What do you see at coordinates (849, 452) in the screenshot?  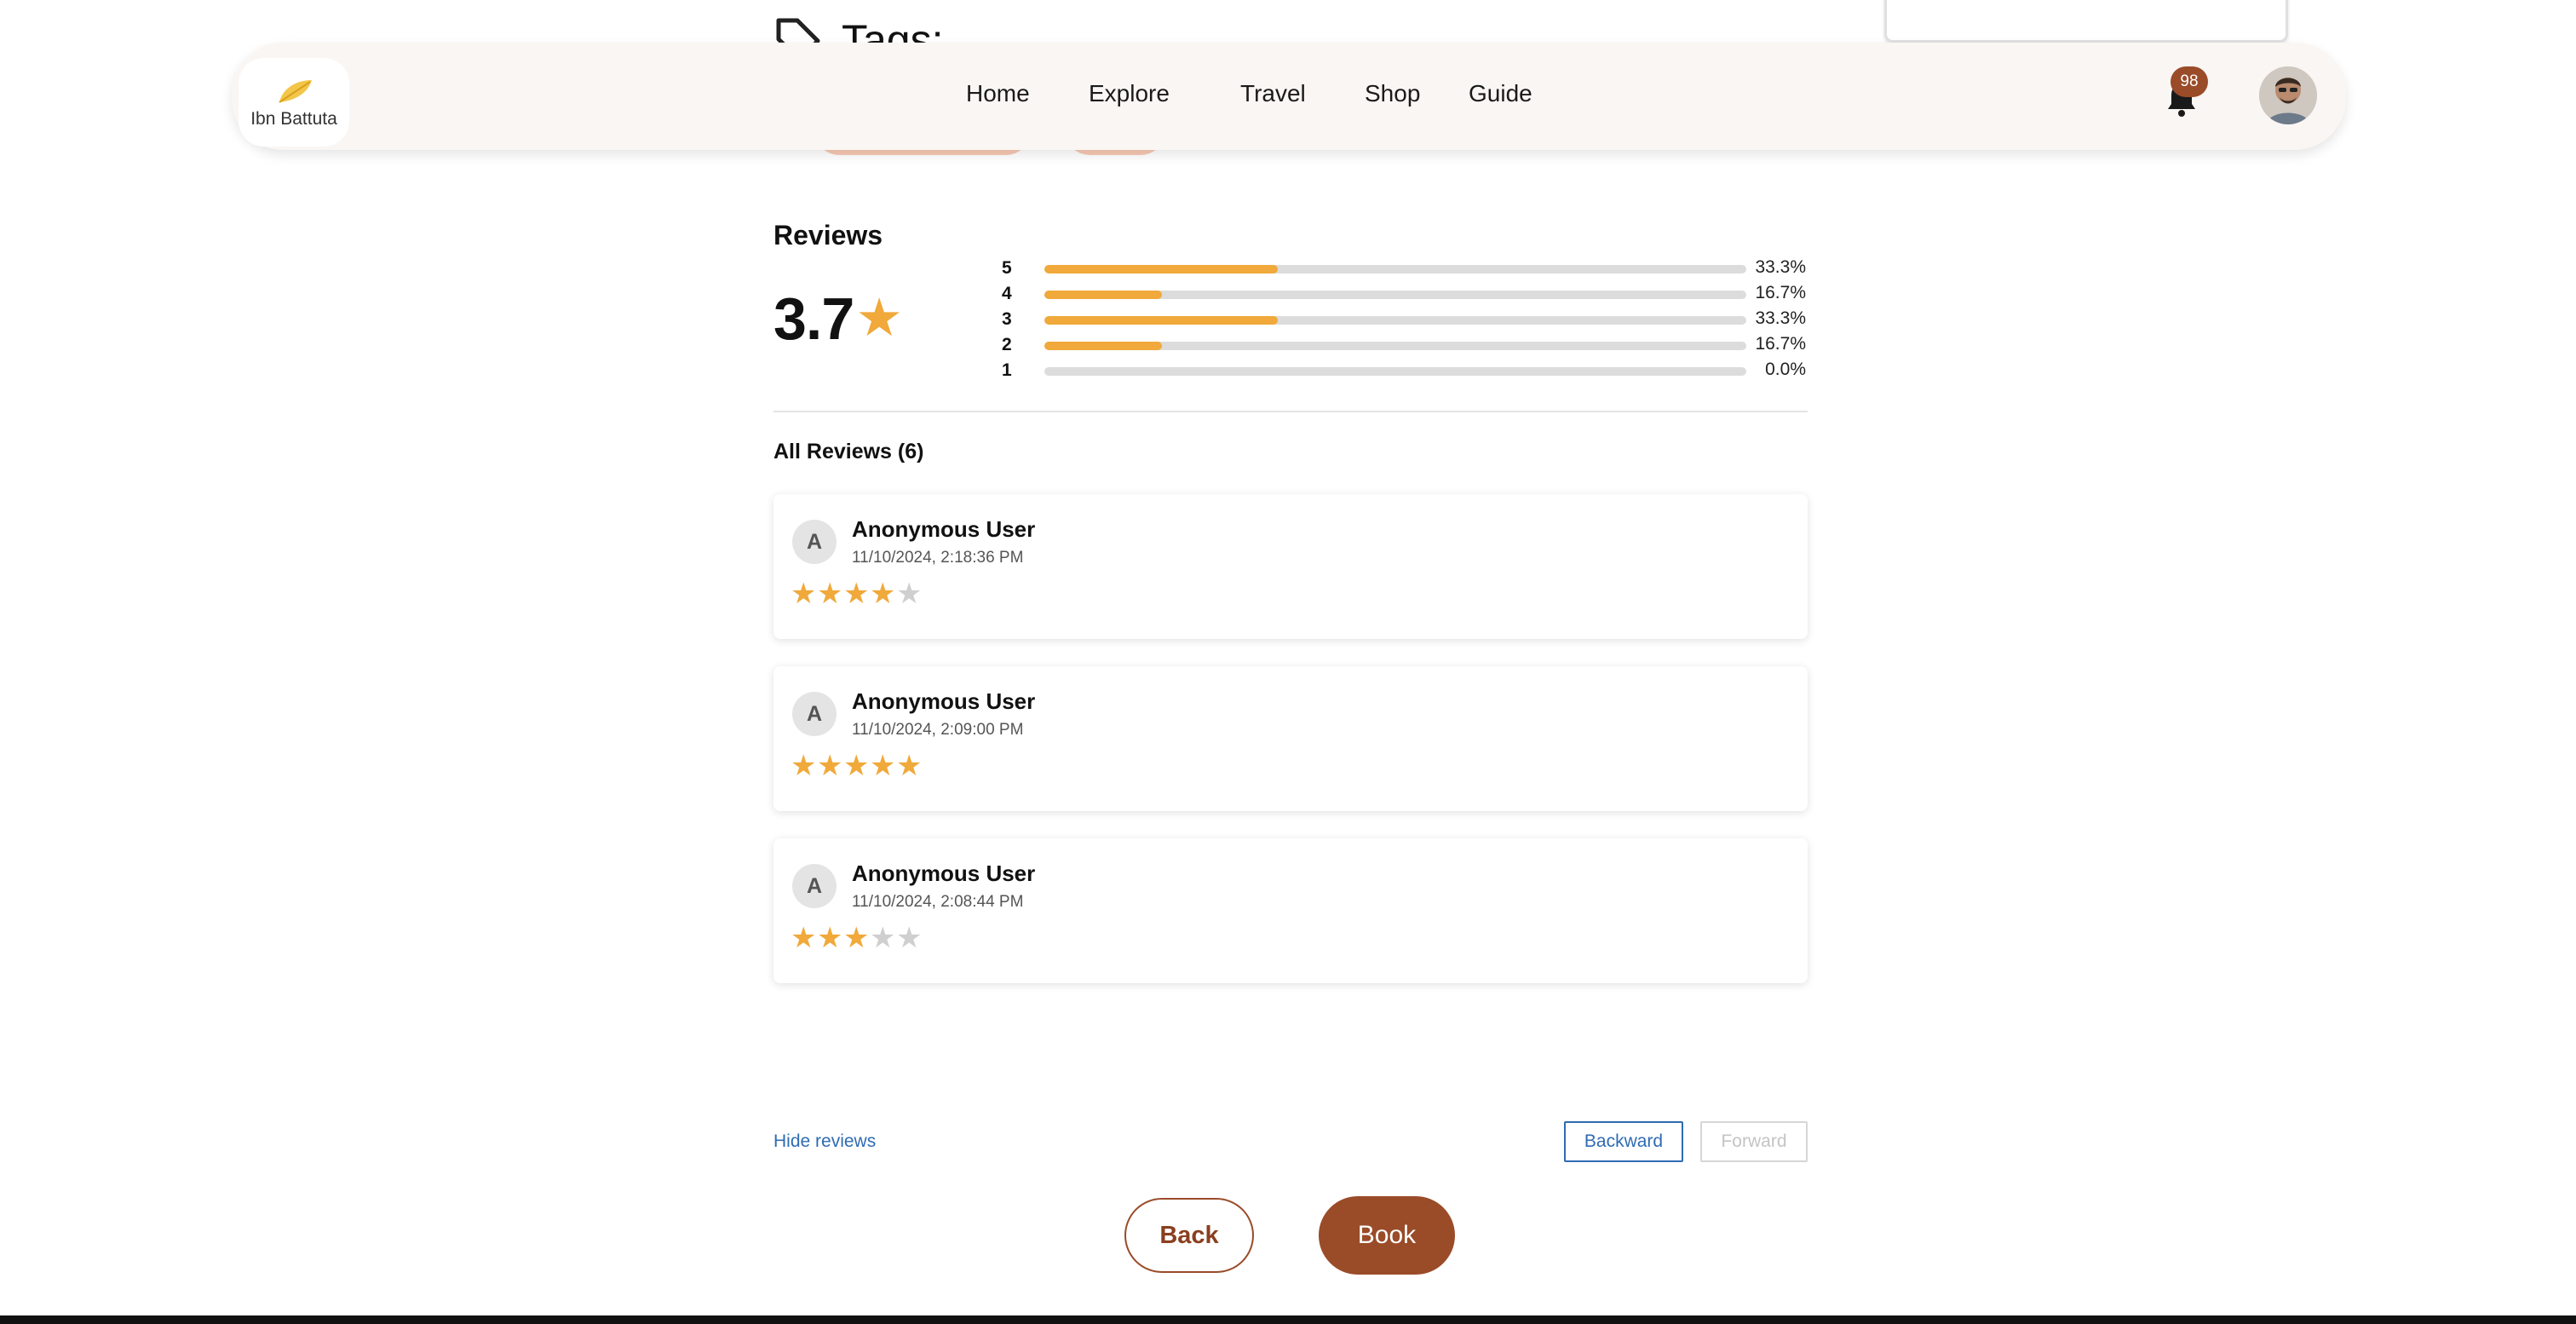 I see `all-reviews-heading: All Reviews (6)` at bounding box center [849, 452].